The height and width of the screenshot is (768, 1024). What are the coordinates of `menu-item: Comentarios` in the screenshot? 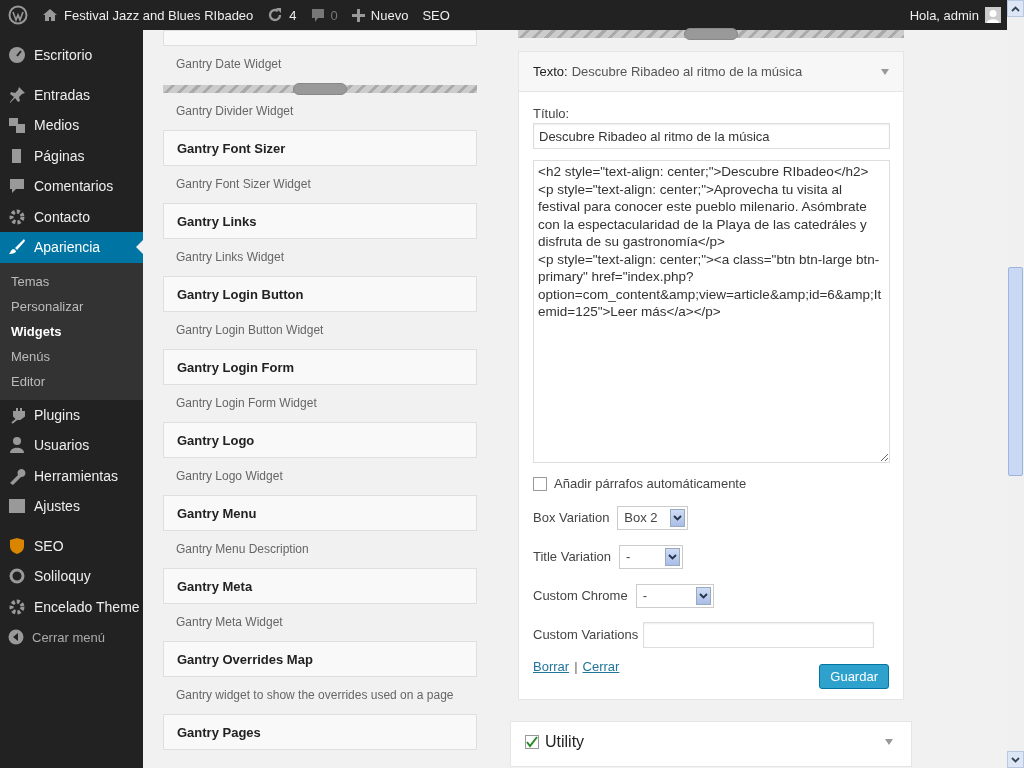 It's located at (71, 186).